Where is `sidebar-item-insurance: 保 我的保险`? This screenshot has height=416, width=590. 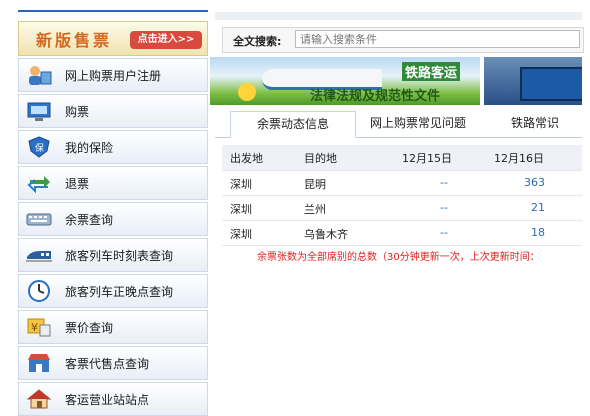 sidebar-item-insurance: 保 我的保险 is located at coordinates (113, 147).